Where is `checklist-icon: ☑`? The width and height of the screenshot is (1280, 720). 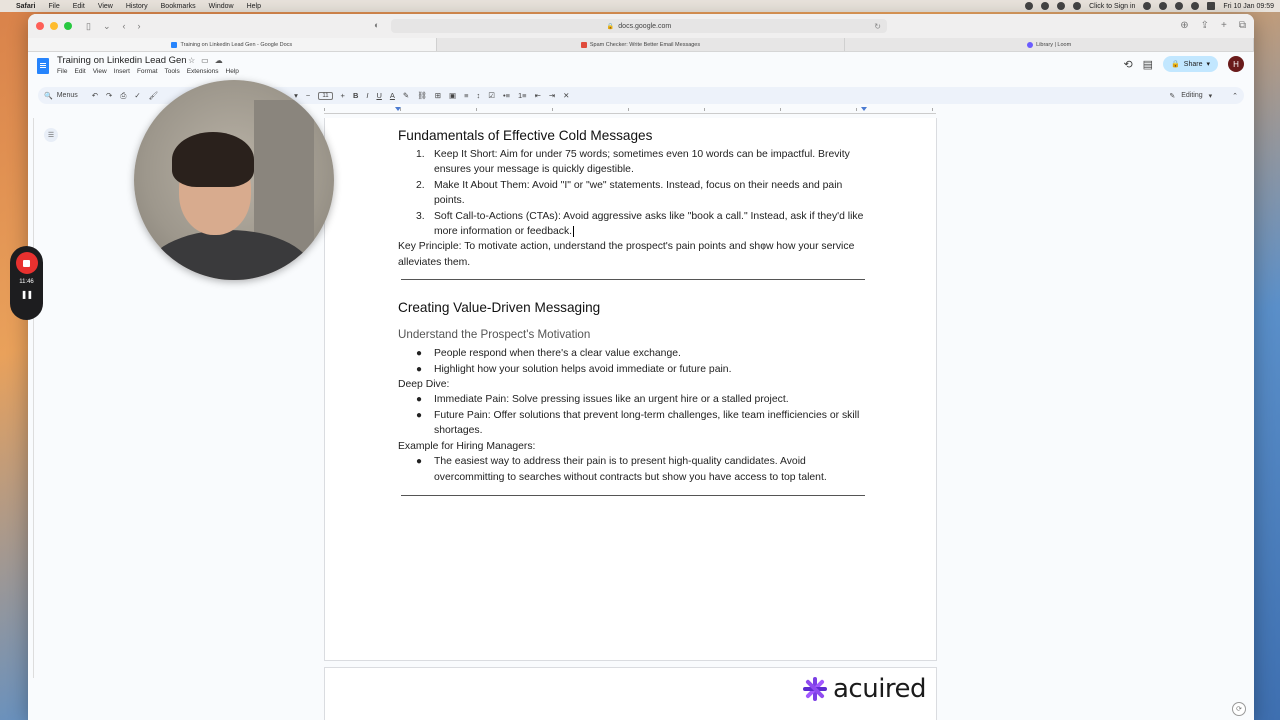
checklist-icon: ☑ is located at coordinates (491, 95).